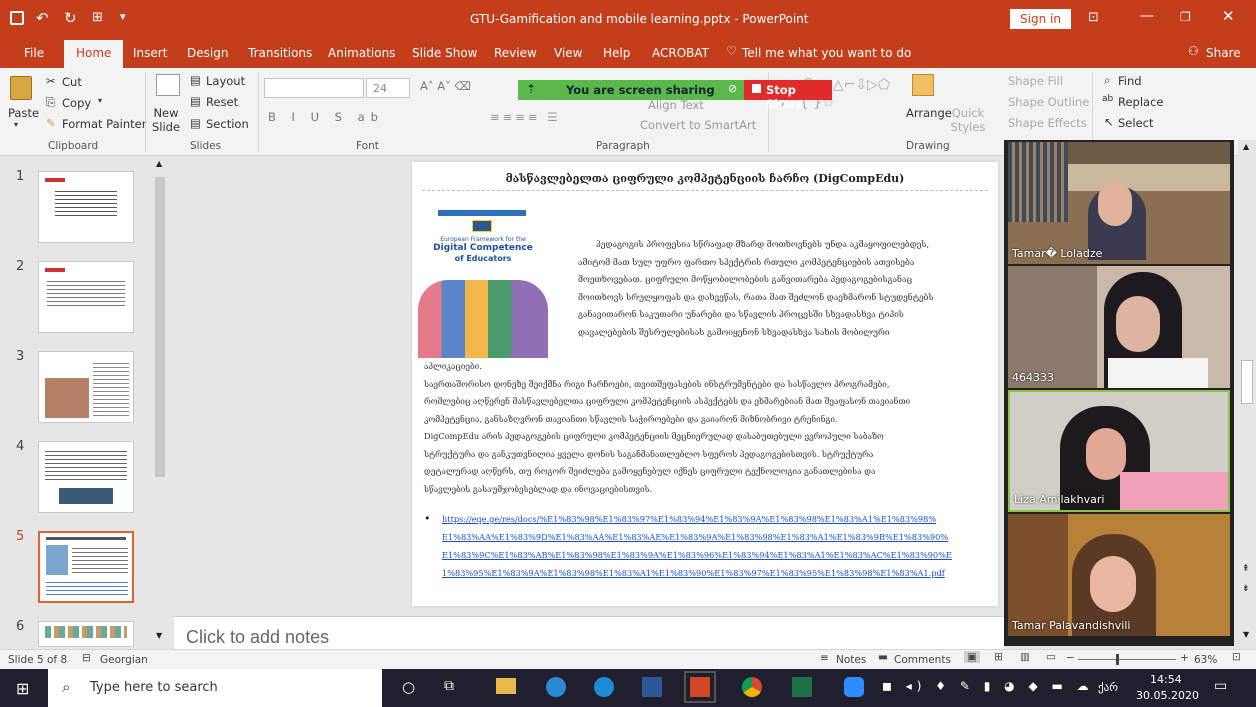 The height and width of the screenshot is (707, 1256). I want to click on tab-design: Design, so click(207, 53).